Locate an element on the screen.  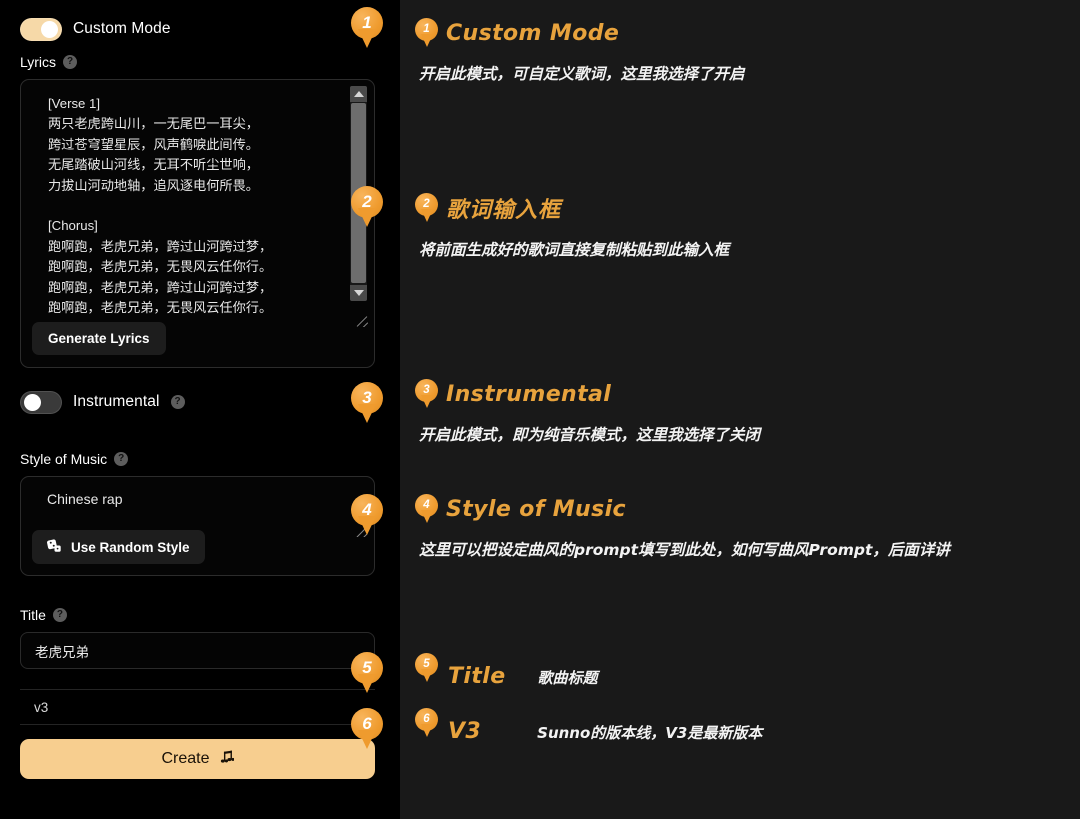
use-random-style-button: Use Random Style is located at coordinates (118, 547).